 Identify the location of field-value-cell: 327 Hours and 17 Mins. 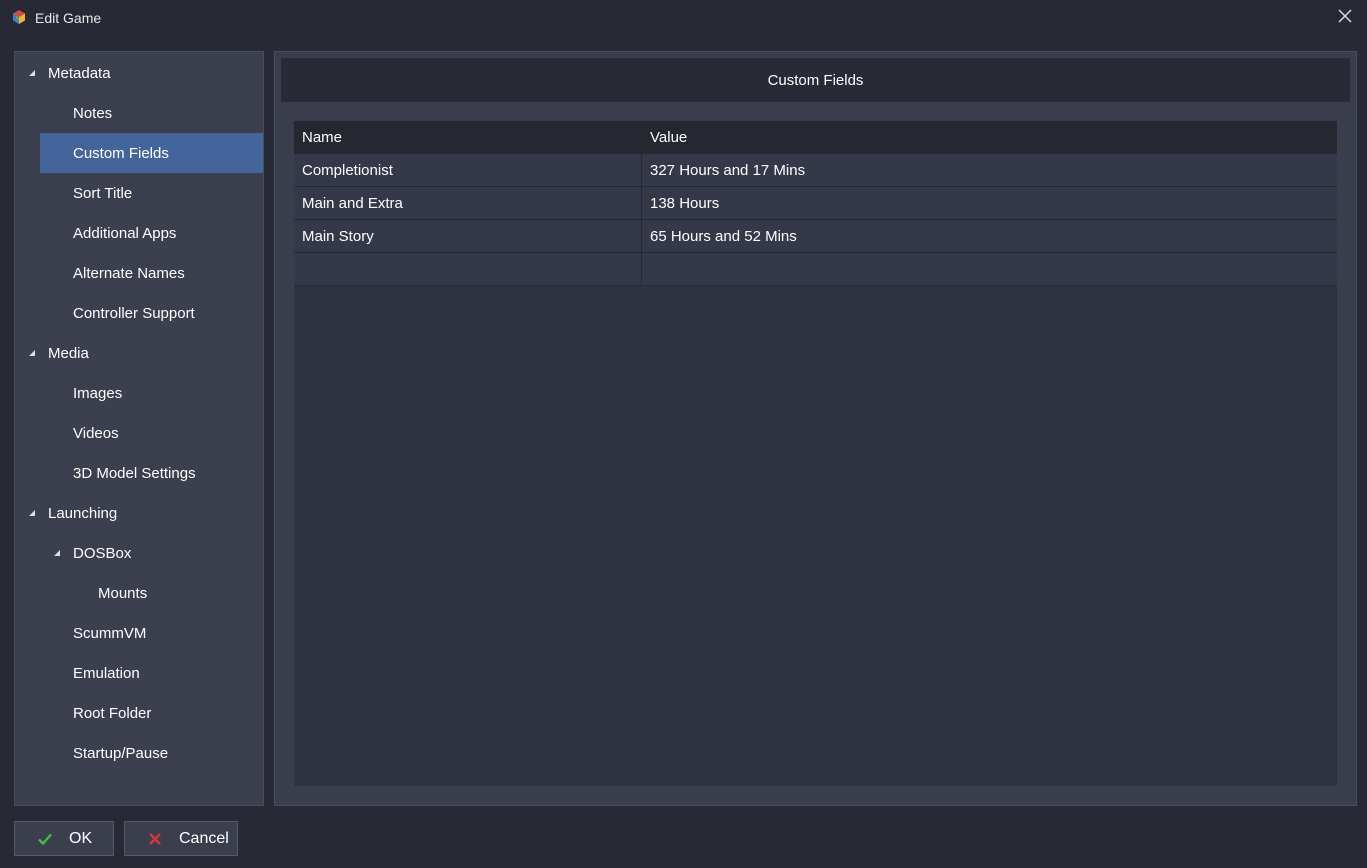
(989, 170).